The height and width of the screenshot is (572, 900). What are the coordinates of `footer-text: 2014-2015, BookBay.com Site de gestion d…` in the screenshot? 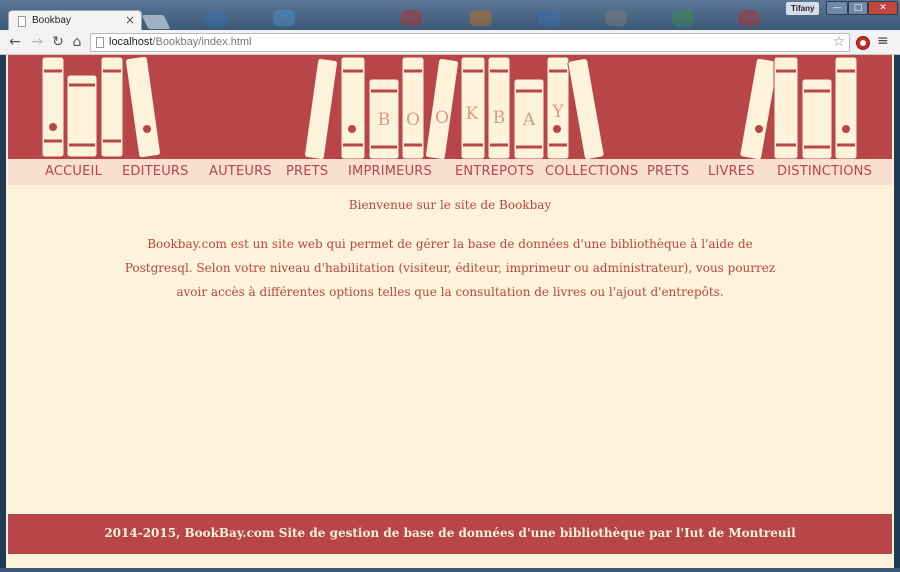 It's located at (450, 533).